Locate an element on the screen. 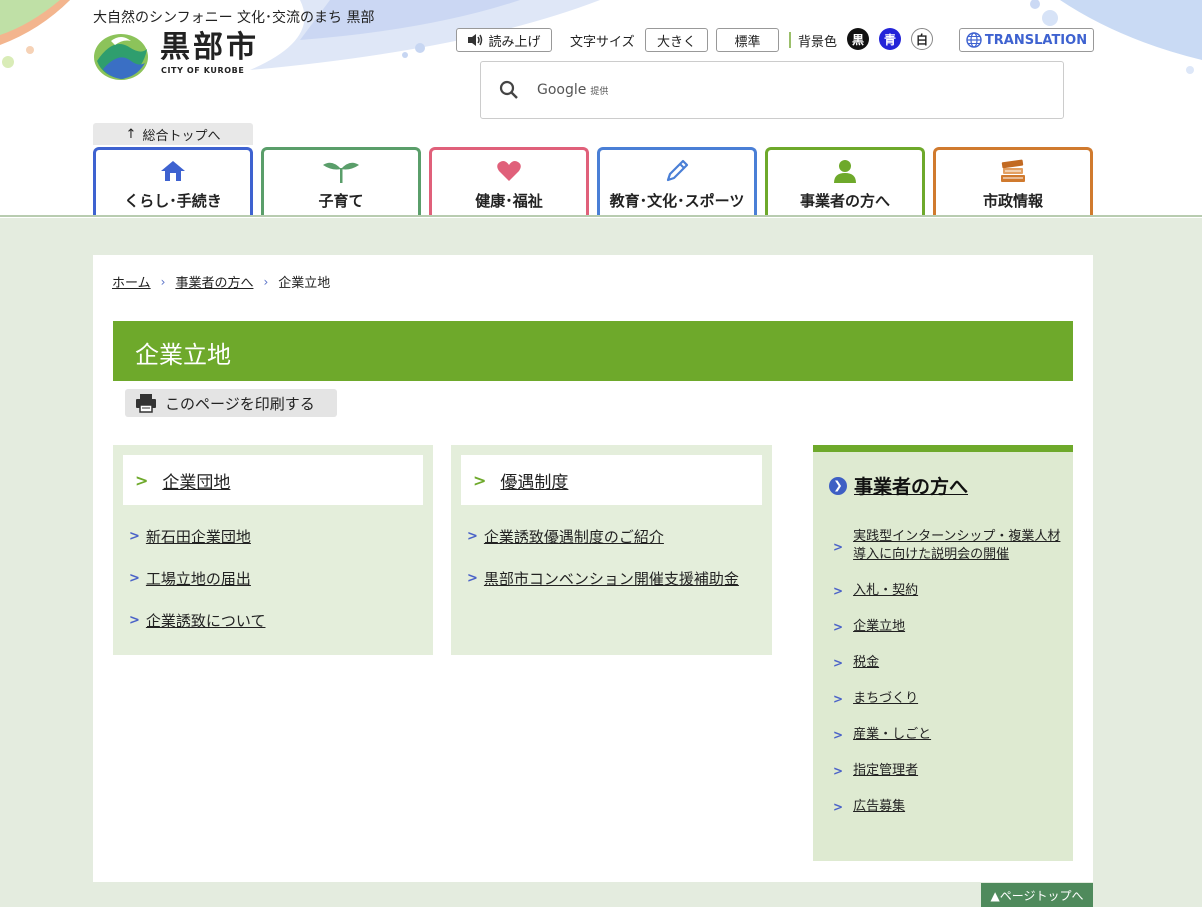 The image size is (1202, 907). sidebar-item: > 実践型インターンシップ・複業人材導入に向けた説明会の開催 is located at coordinates (948, 547).